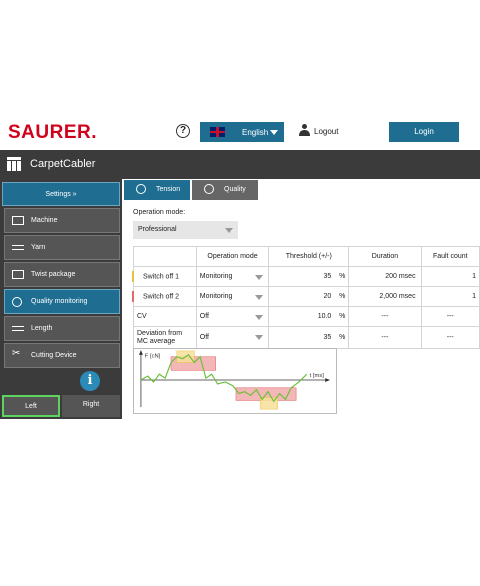 The width and height of the screenshot is (480, 586). I want to click on app-bar: CarpetCabler, so click(240, 164).